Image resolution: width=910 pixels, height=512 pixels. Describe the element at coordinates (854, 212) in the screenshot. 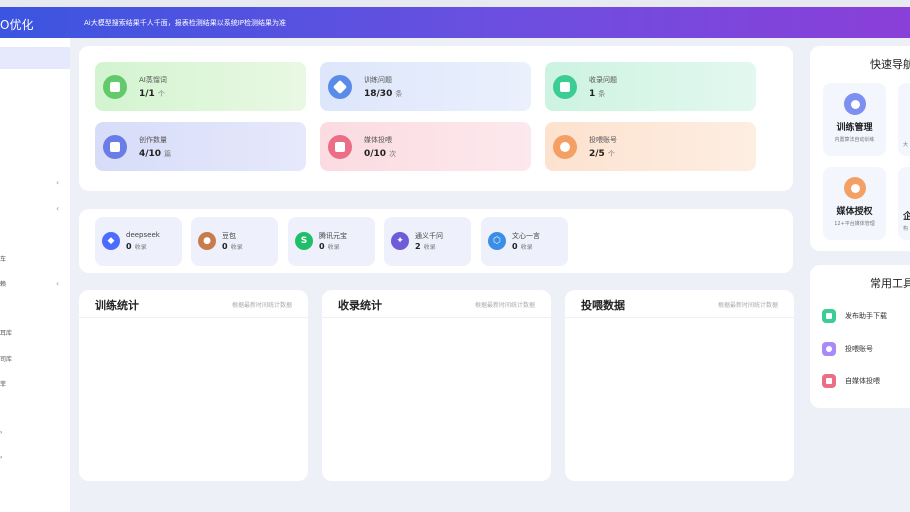

I see `quick-nav-label: 媒体授权` at that location.